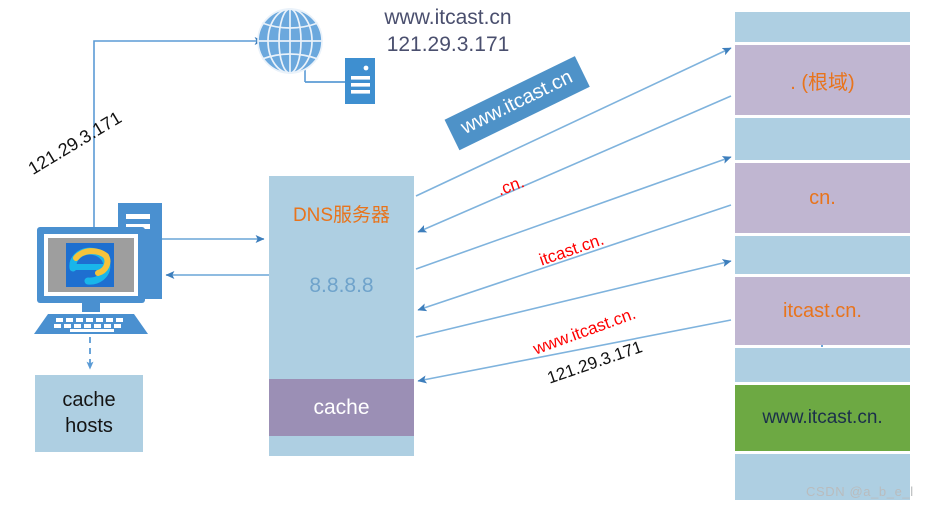 The height and width of the screenshot is (512, 932). Describe the element at coordinates (89, 399) in the screenshot. I see `client-cache-line1: cache` at that location.